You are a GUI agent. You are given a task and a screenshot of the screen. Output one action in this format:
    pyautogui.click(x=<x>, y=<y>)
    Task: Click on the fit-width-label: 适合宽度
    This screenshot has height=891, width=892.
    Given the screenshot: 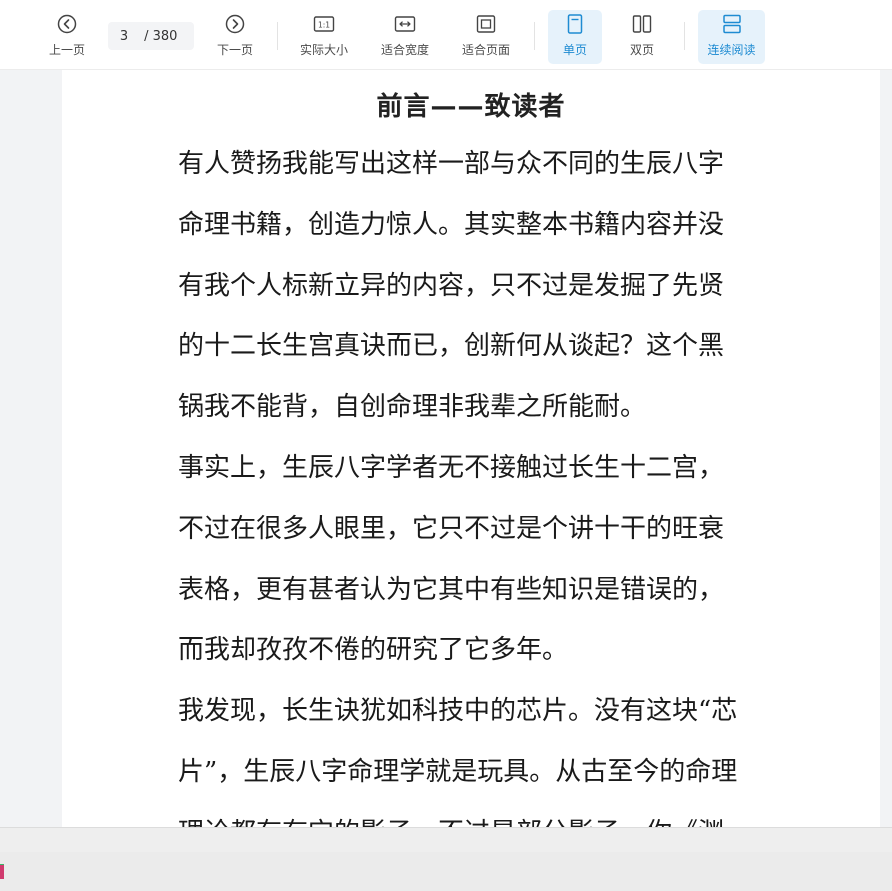 What is the action you would take?
    pyautogui.click(x=404, y=50)
    